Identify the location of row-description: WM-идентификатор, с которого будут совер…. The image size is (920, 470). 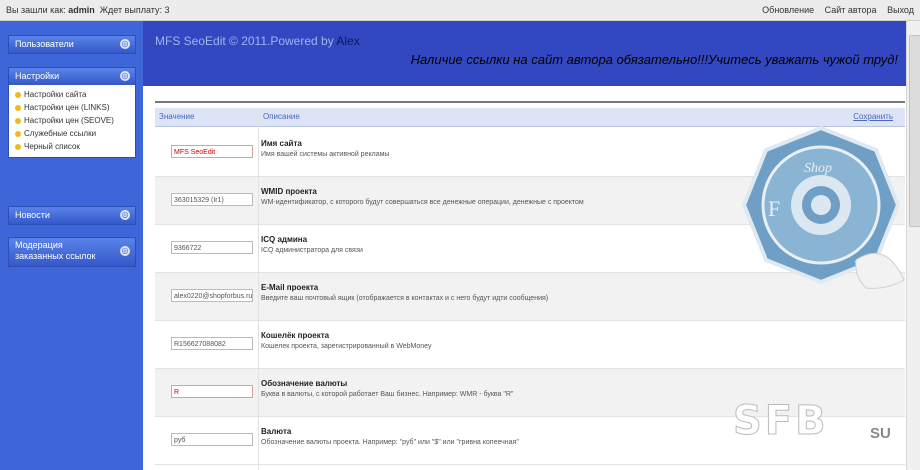
(422, 202).